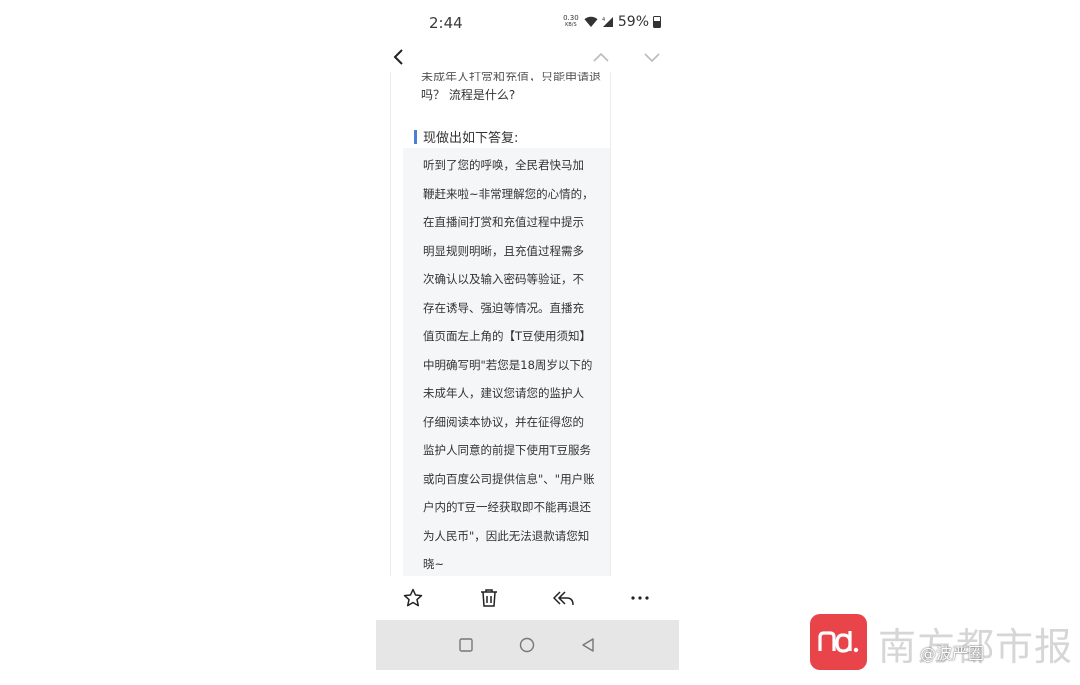 The height and width of the screenshot is (685, 1080). I want to click on chevron-up-icon, so click(601, 57).